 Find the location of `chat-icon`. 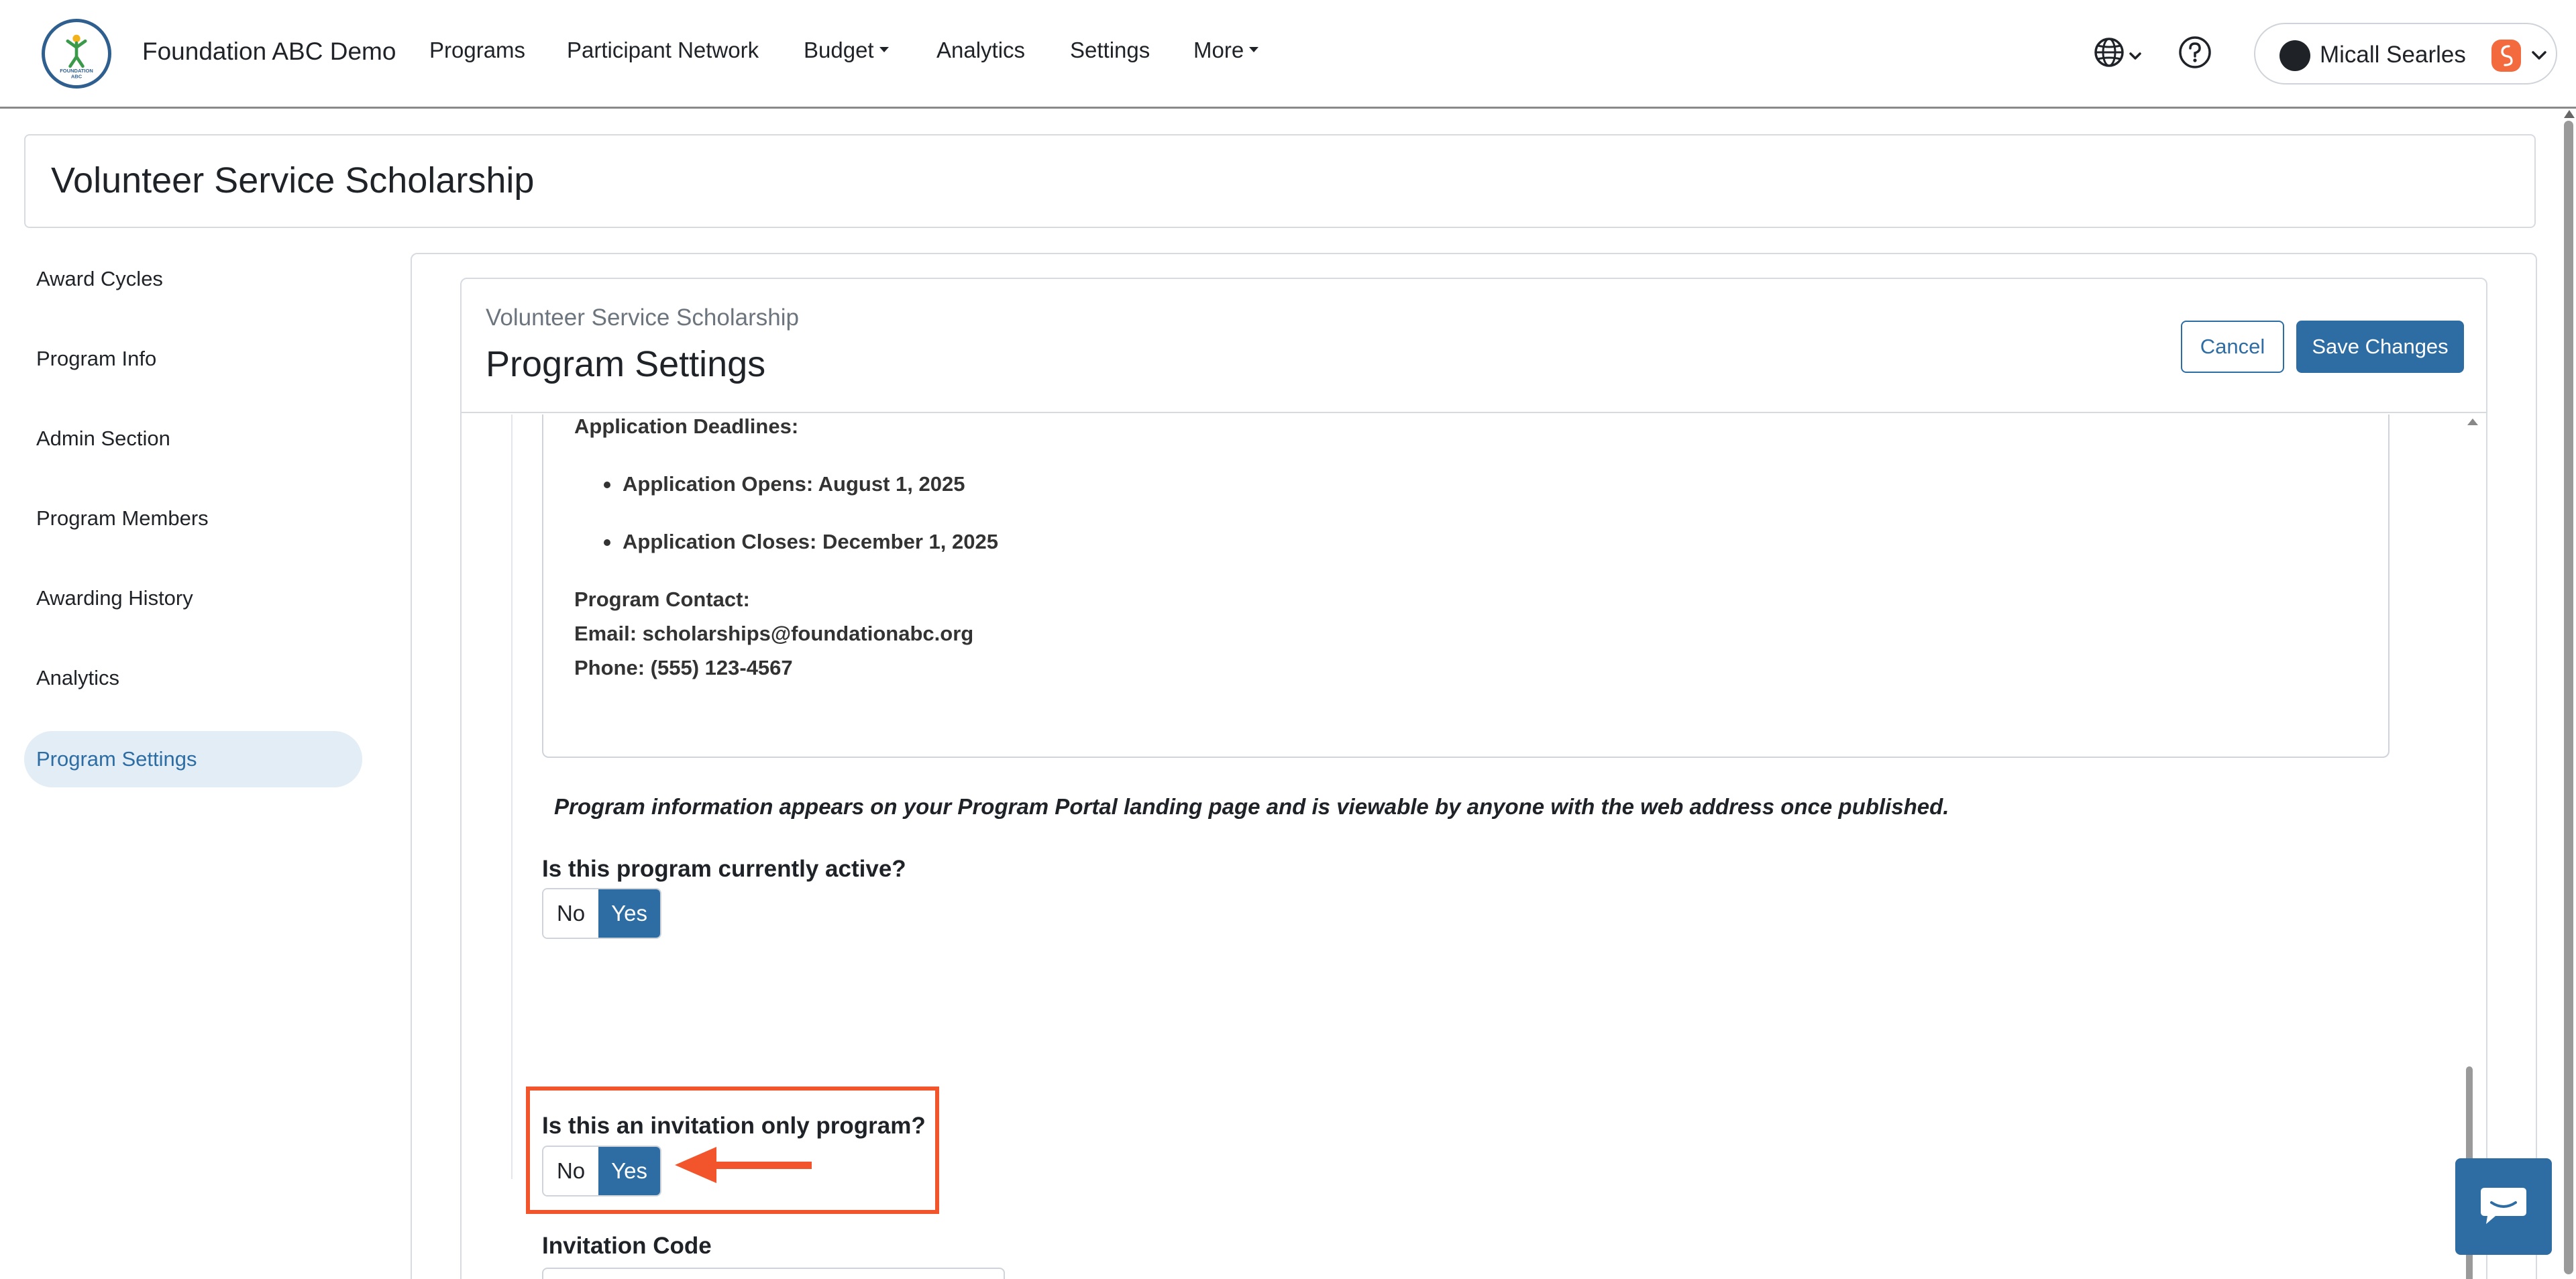

chat-icon is located at coordinates (2503, 1206).